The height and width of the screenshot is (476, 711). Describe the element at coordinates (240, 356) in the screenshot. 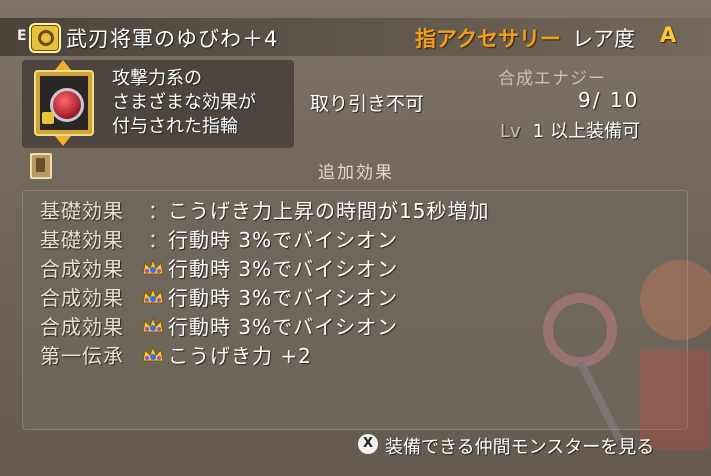

I see `effect-text: こうげき力 +2` at that location.